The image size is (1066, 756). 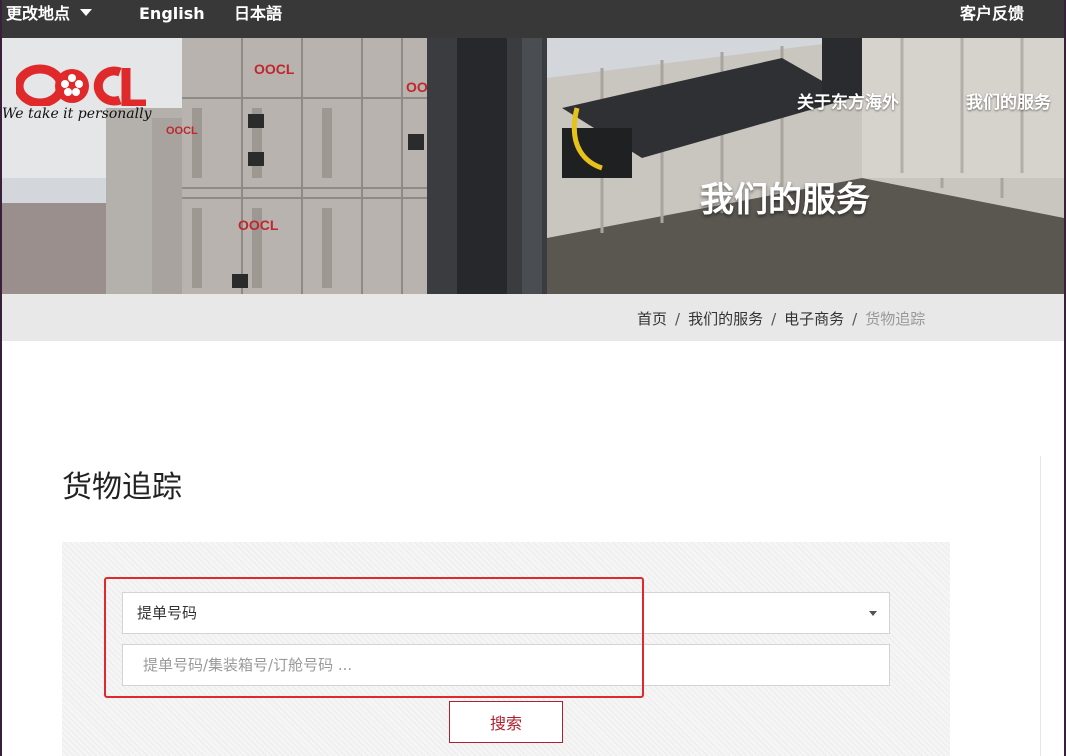 I want to click on dropdown-arrow-icon, so click(x=873, y=613).